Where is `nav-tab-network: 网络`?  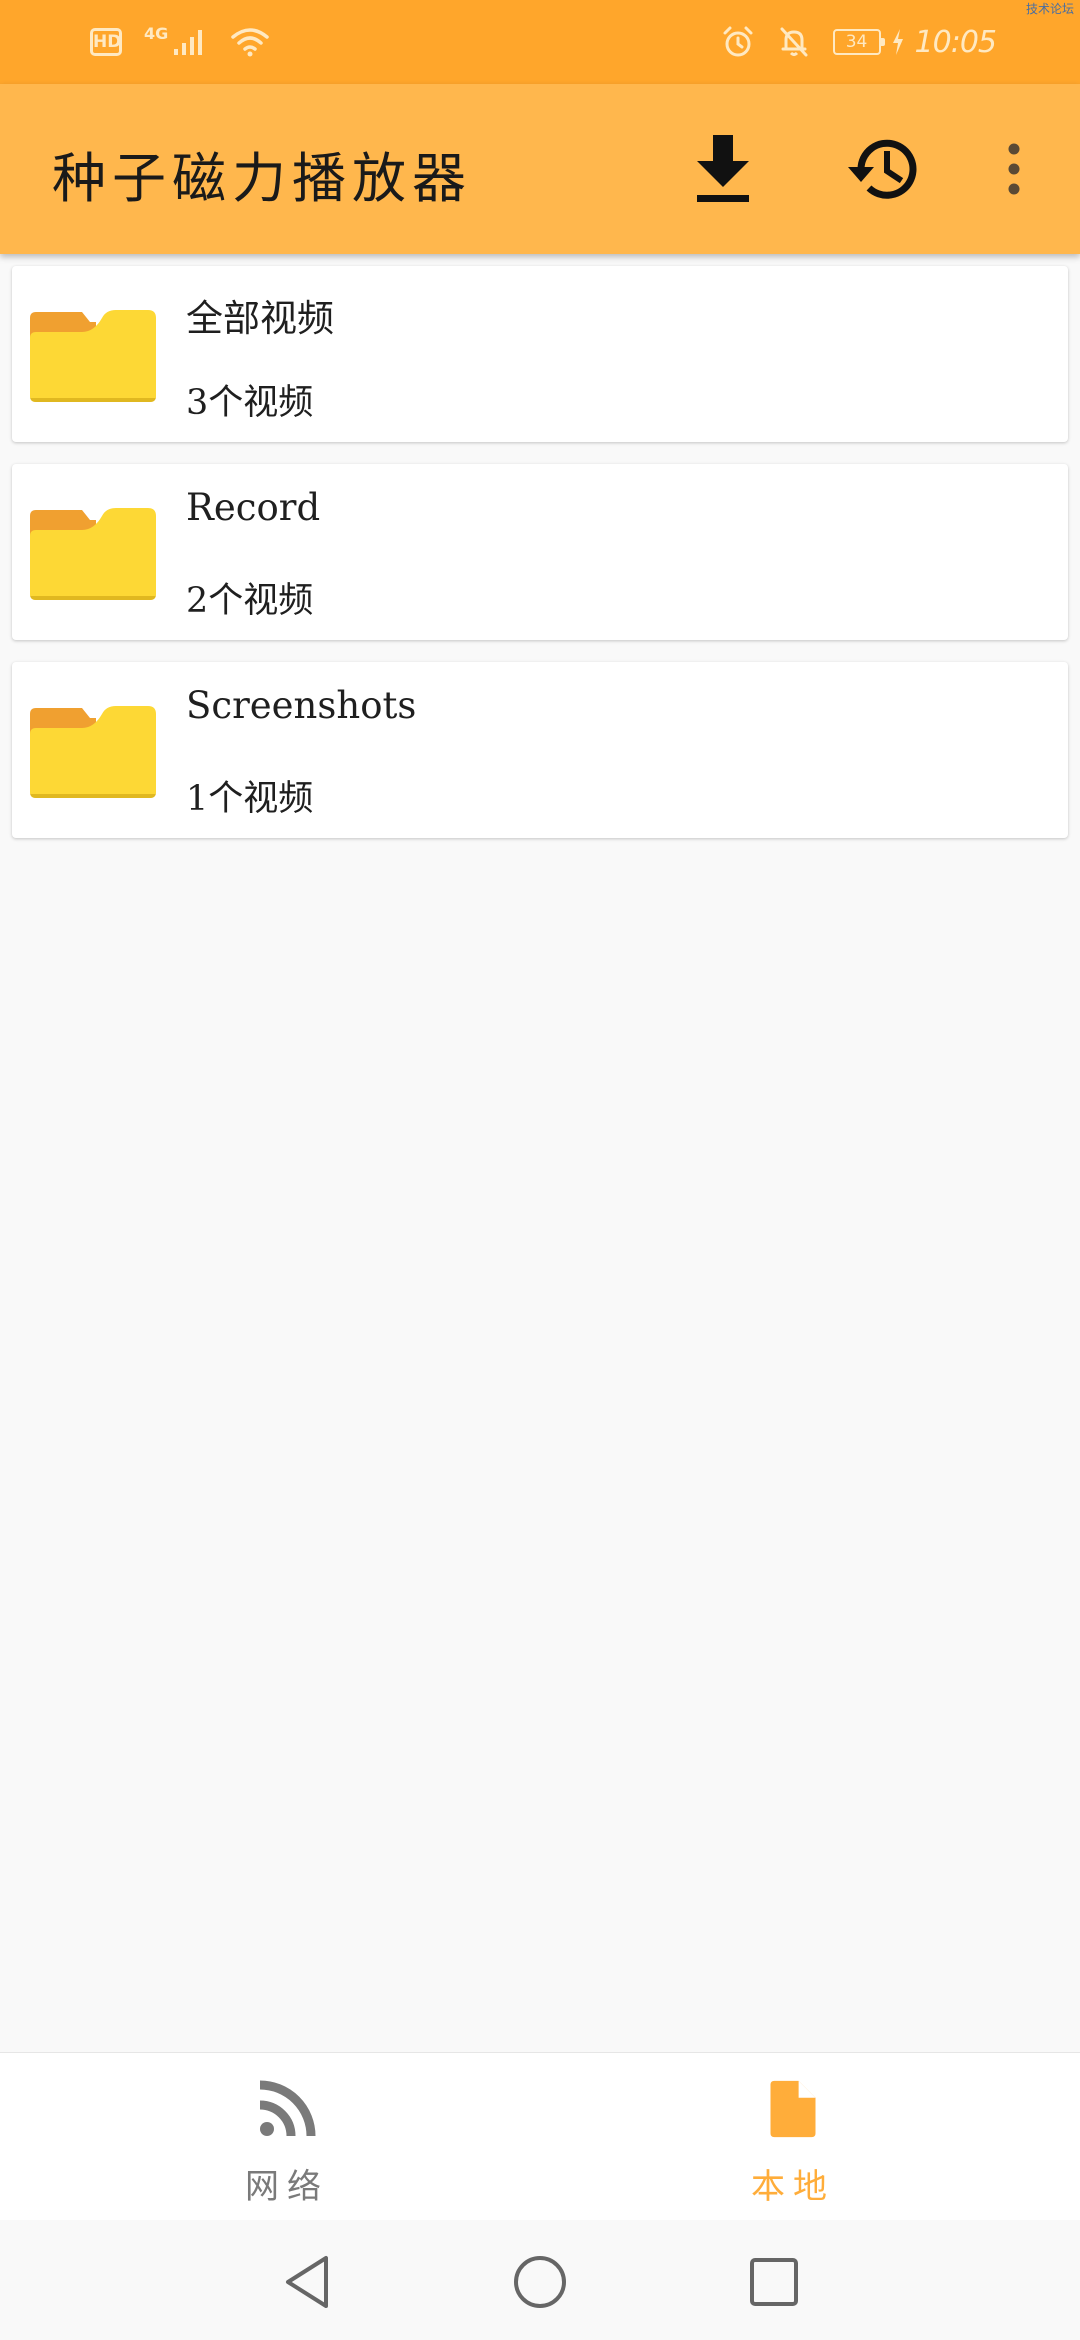
nav-tab-network: 网络 is located at coordinates (287, 2137).